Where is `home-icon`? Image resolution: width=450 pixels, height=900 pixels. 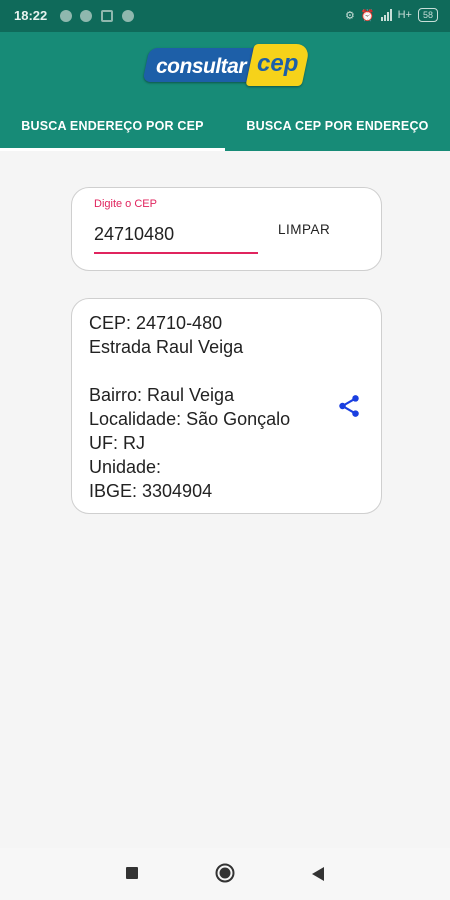 home-icon is located at coordinates (225, 873).